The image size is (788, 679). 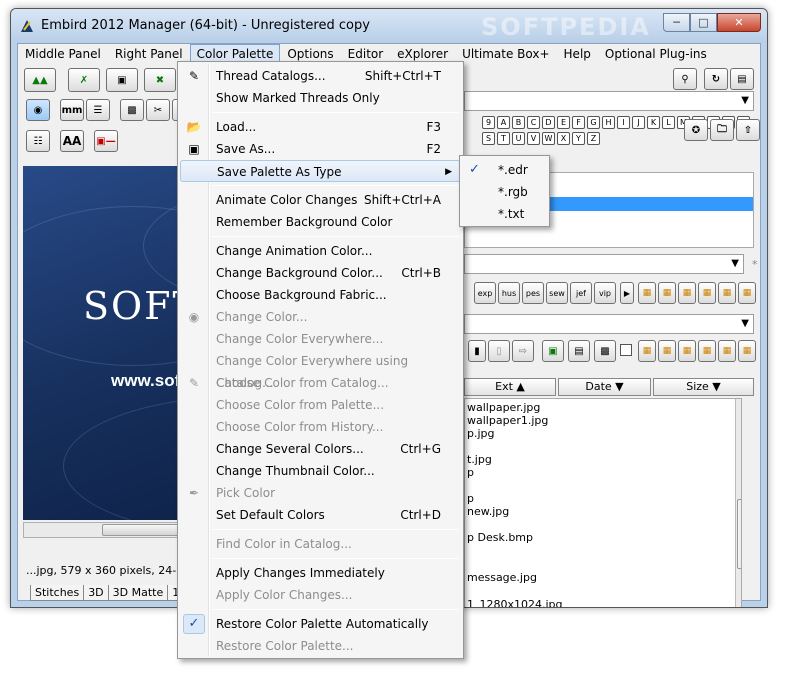 I want to click on char-key: Y, so click(x=578, y=138).